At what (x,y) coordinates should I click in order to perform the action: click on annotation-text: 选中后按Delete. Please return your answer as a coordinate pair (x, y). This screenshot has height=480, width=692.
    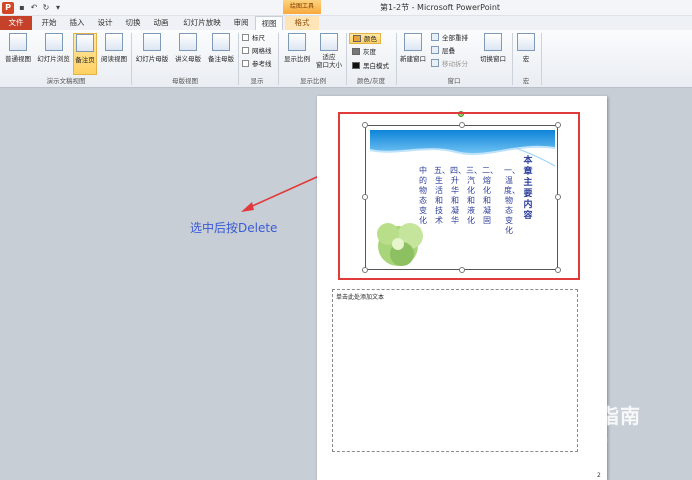
    Looking at the image, I should click on (234, 228).